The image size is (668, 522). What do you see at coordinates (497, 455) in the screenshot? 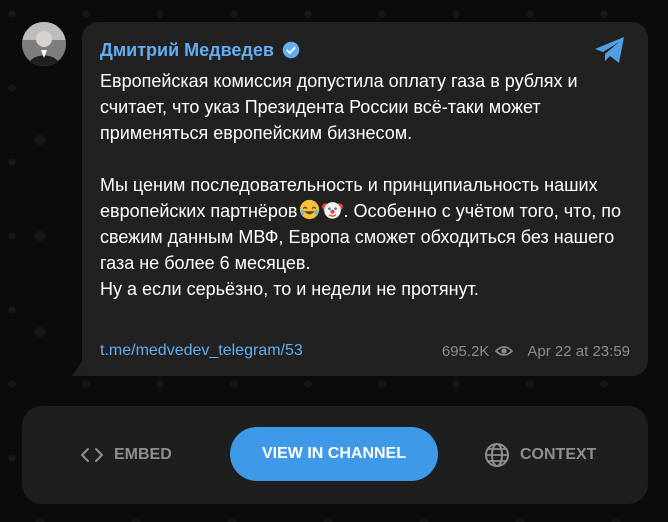
I see `globe-icon` at bounding box center [497, 455].